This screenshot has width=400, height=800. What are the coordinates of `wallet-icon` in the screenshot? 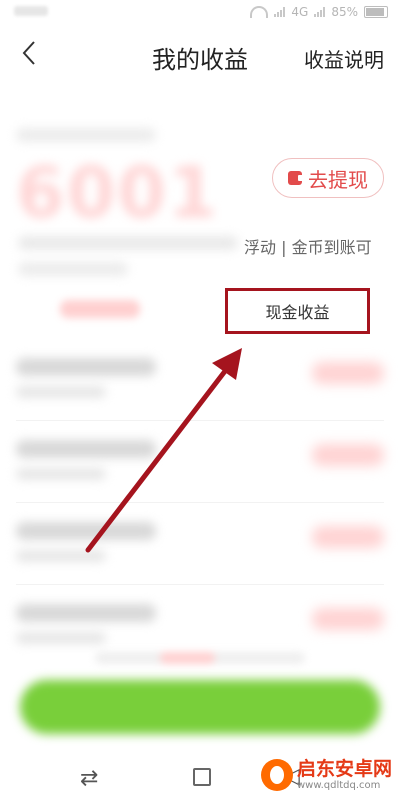 It's located at (296, 178).